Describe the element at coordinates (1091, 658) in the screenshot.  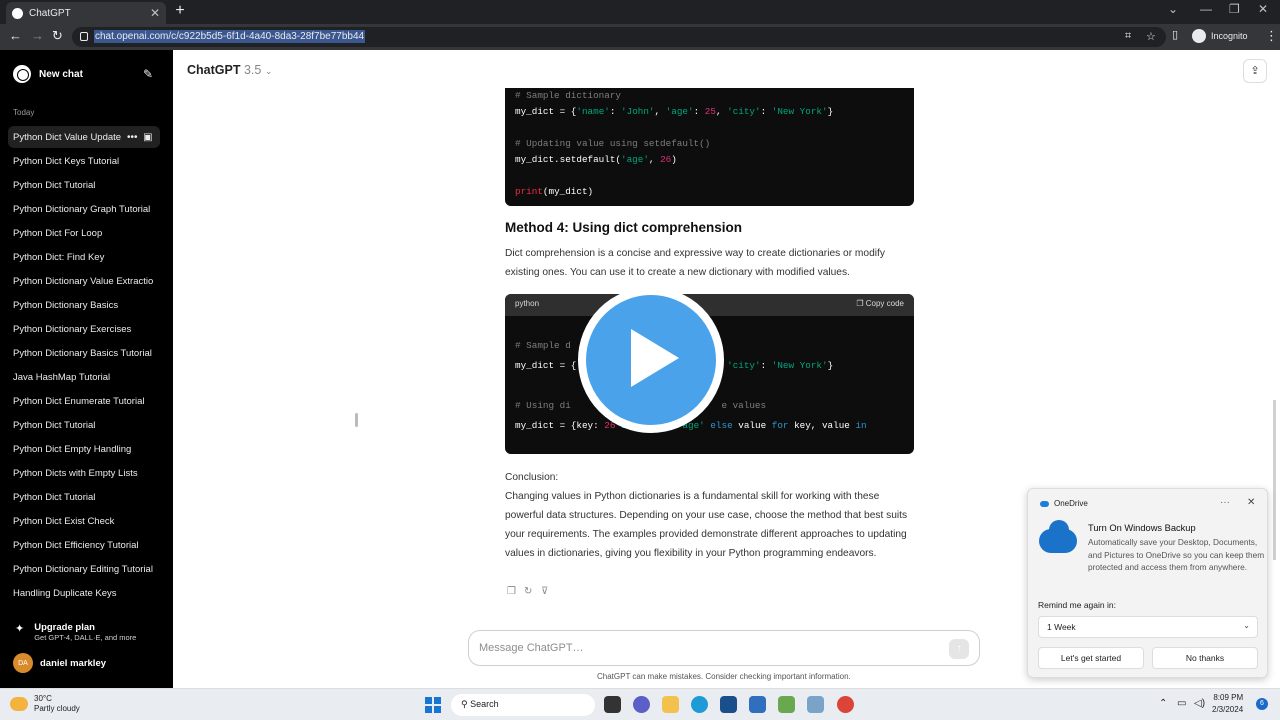
I see `lets-get-started-button: Let's get started` at that location.